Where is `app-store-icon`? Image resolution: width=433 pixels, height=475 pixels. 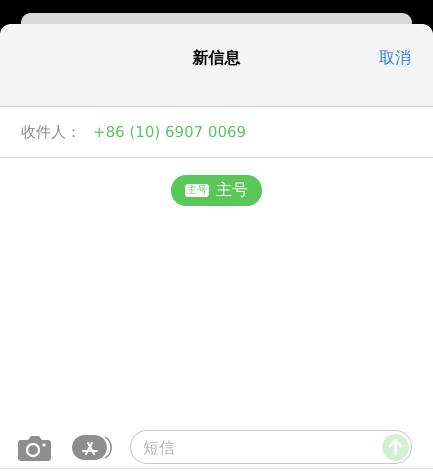
app-store-icon is located at coordinates (93, 447).